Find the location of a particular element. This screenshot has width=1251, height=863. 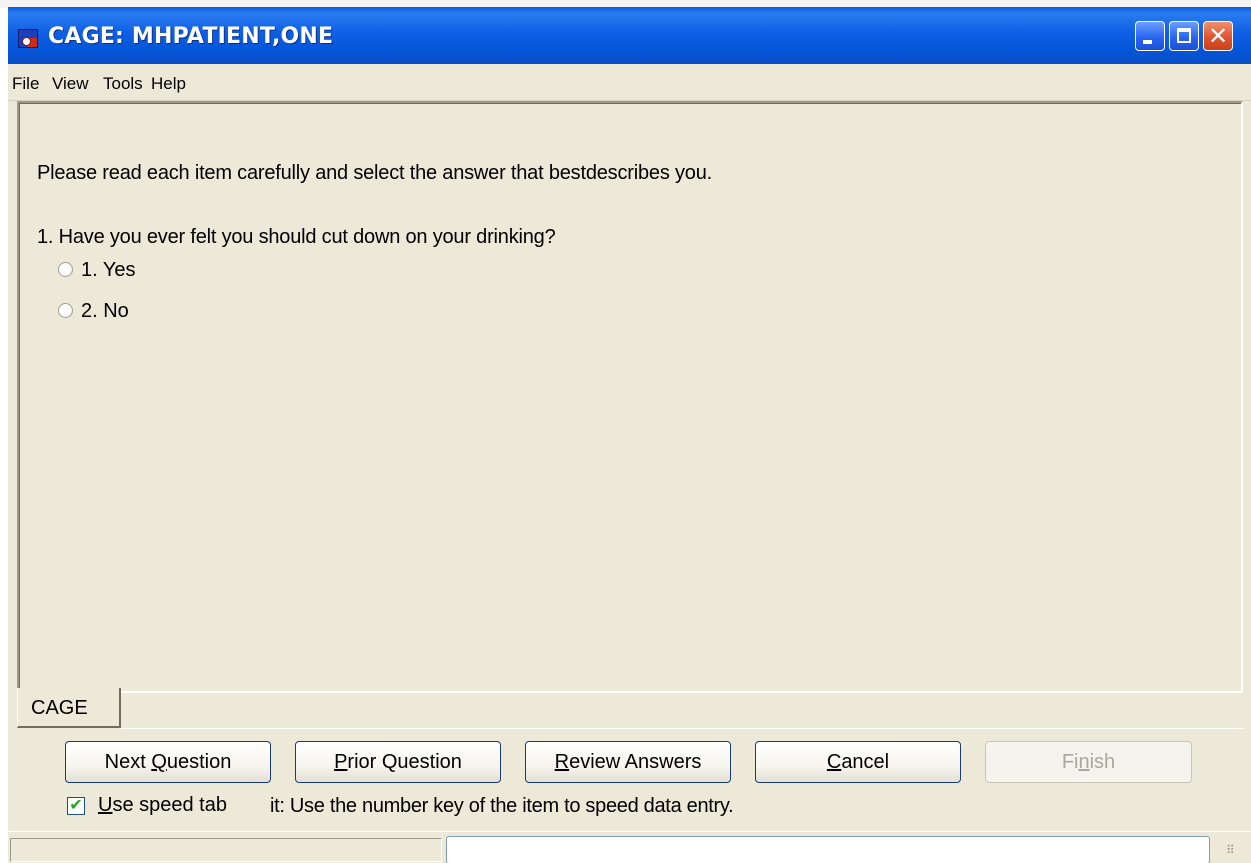

menu-help: Help is located at coordinates (168, 84).